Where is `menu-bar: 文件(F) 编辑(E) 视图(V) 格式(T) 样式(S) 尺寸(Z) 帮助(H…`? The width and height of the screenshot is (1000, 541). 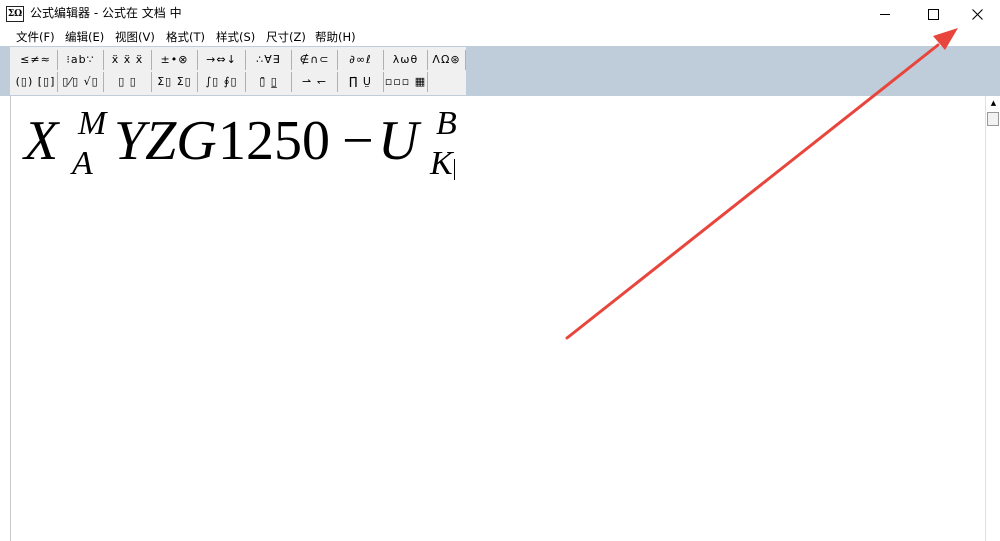 menu-bar: 文件(F) 编辑(E) 视图(V) 格式(T) 样式(S) 尺寸(Z) 帮助(H… is located at coordinates (500, 37).